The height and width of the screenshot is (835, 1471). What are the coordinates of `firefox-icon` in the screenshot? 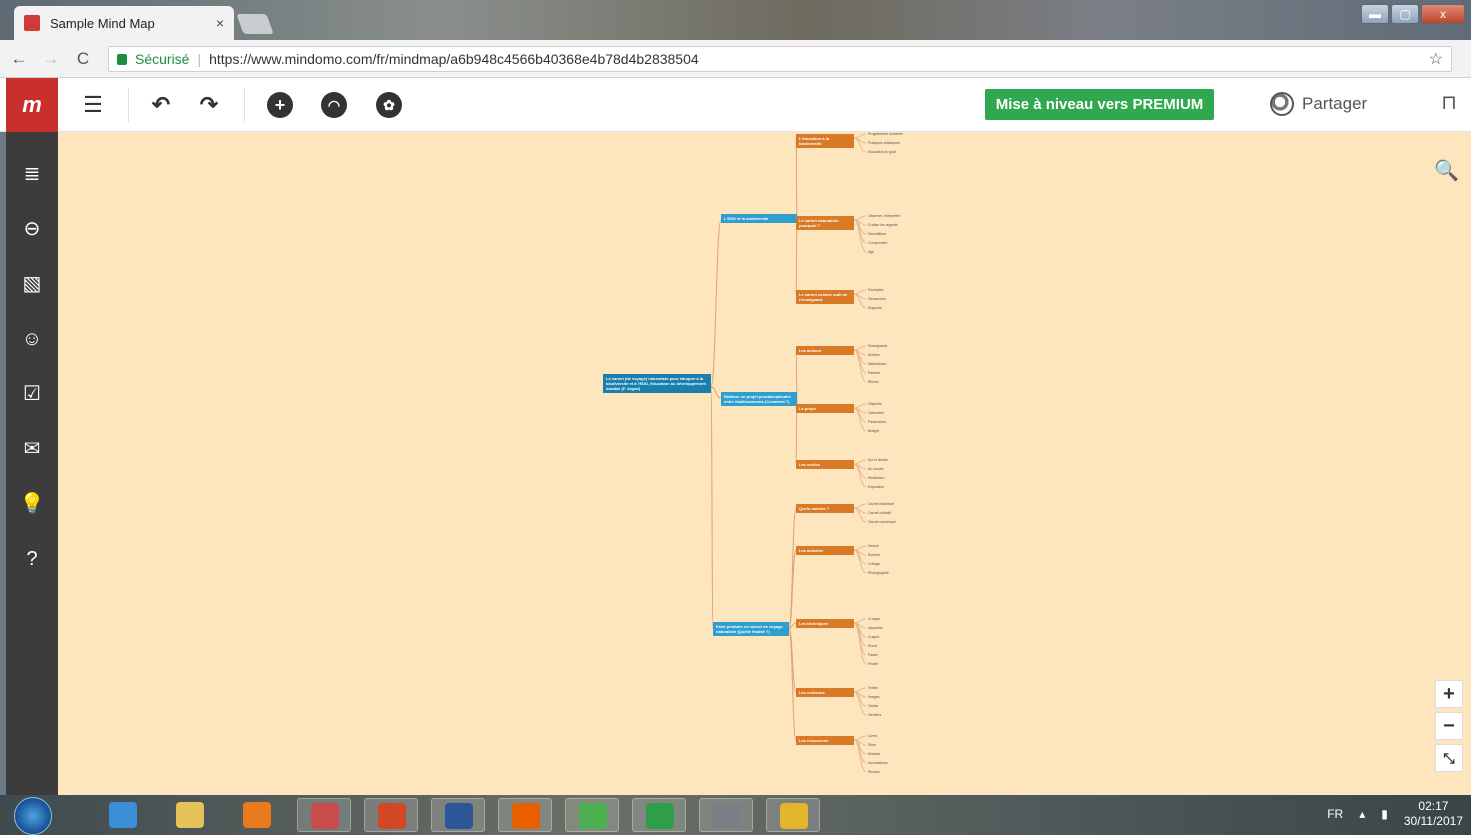 It's located at (525, 815).